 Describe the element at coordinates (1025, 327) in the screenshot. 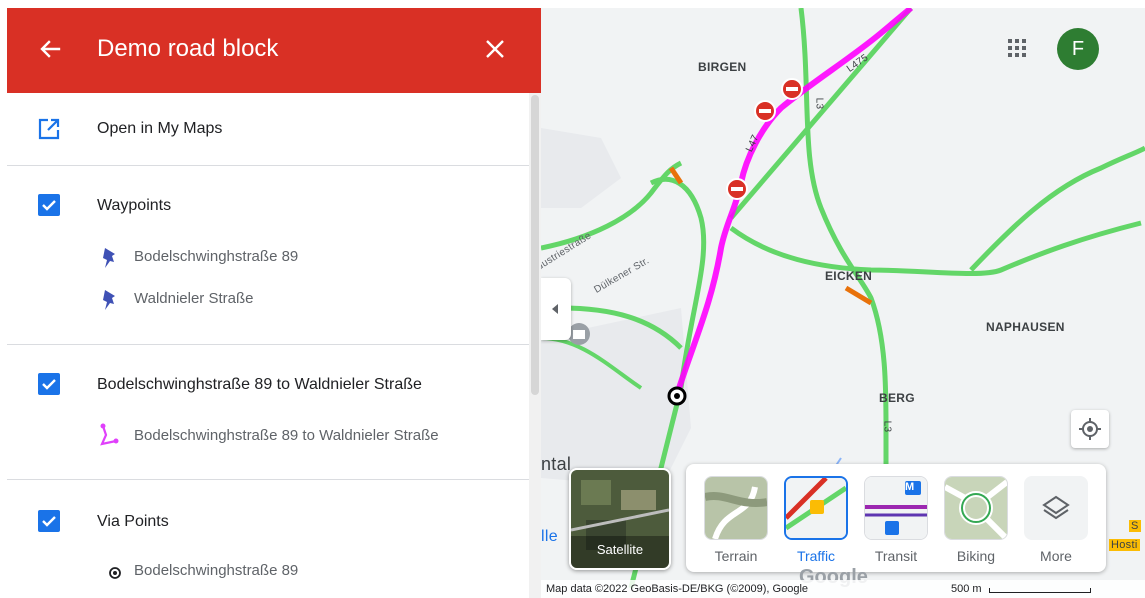

I see `place-label: NAPHAUSEN` at that location.